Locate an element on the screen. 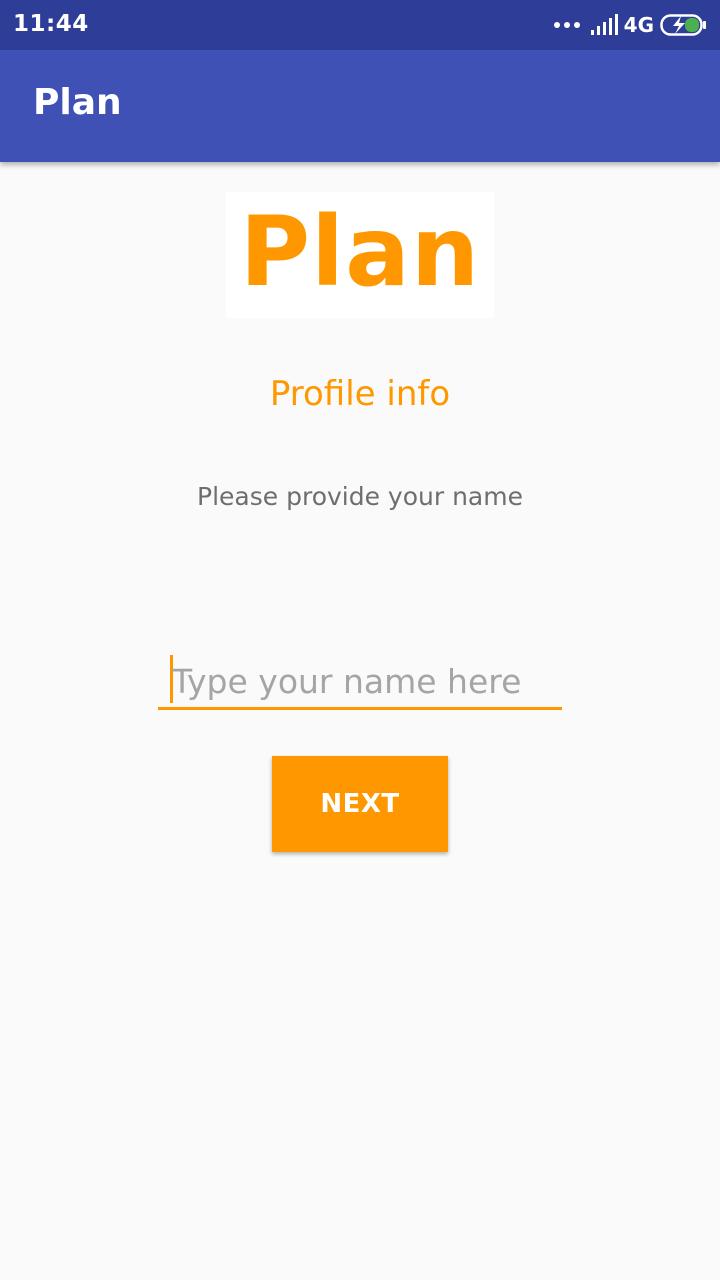 This screenshot has height=1280, width=720. status-bar: 11:44 4G is located at coordinates (360, 25).